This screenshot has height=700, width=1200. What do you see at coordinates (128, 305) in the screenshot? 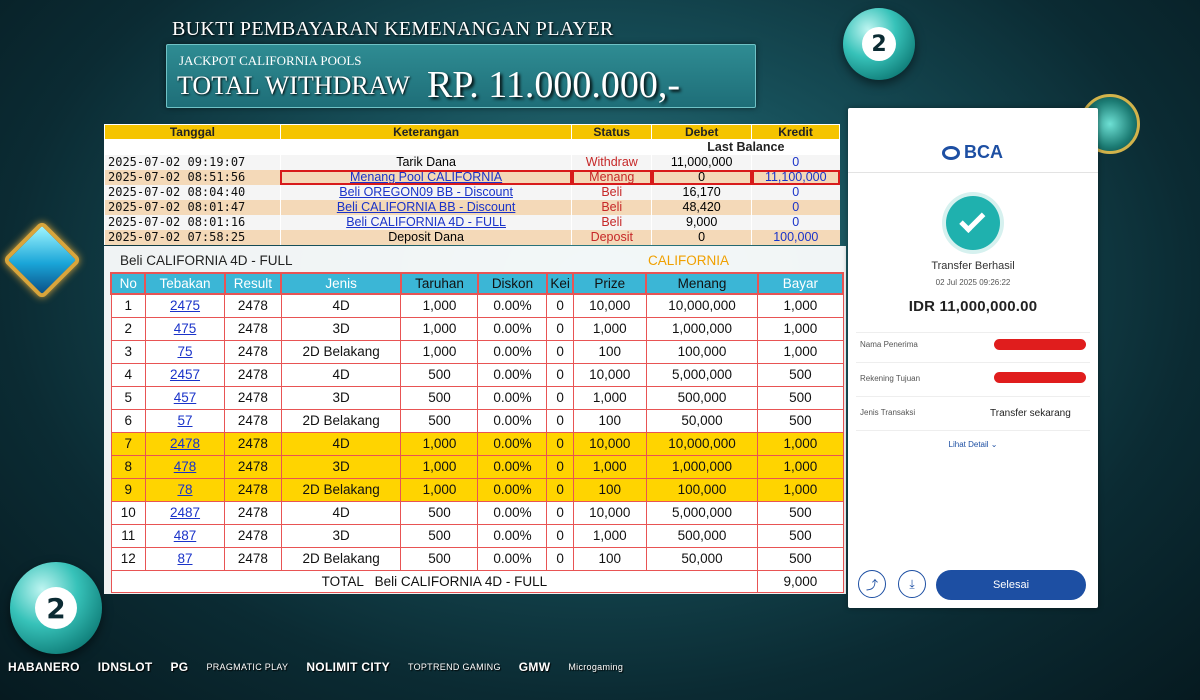
I see `cell-no: 1` at bounding box center [128, 305].